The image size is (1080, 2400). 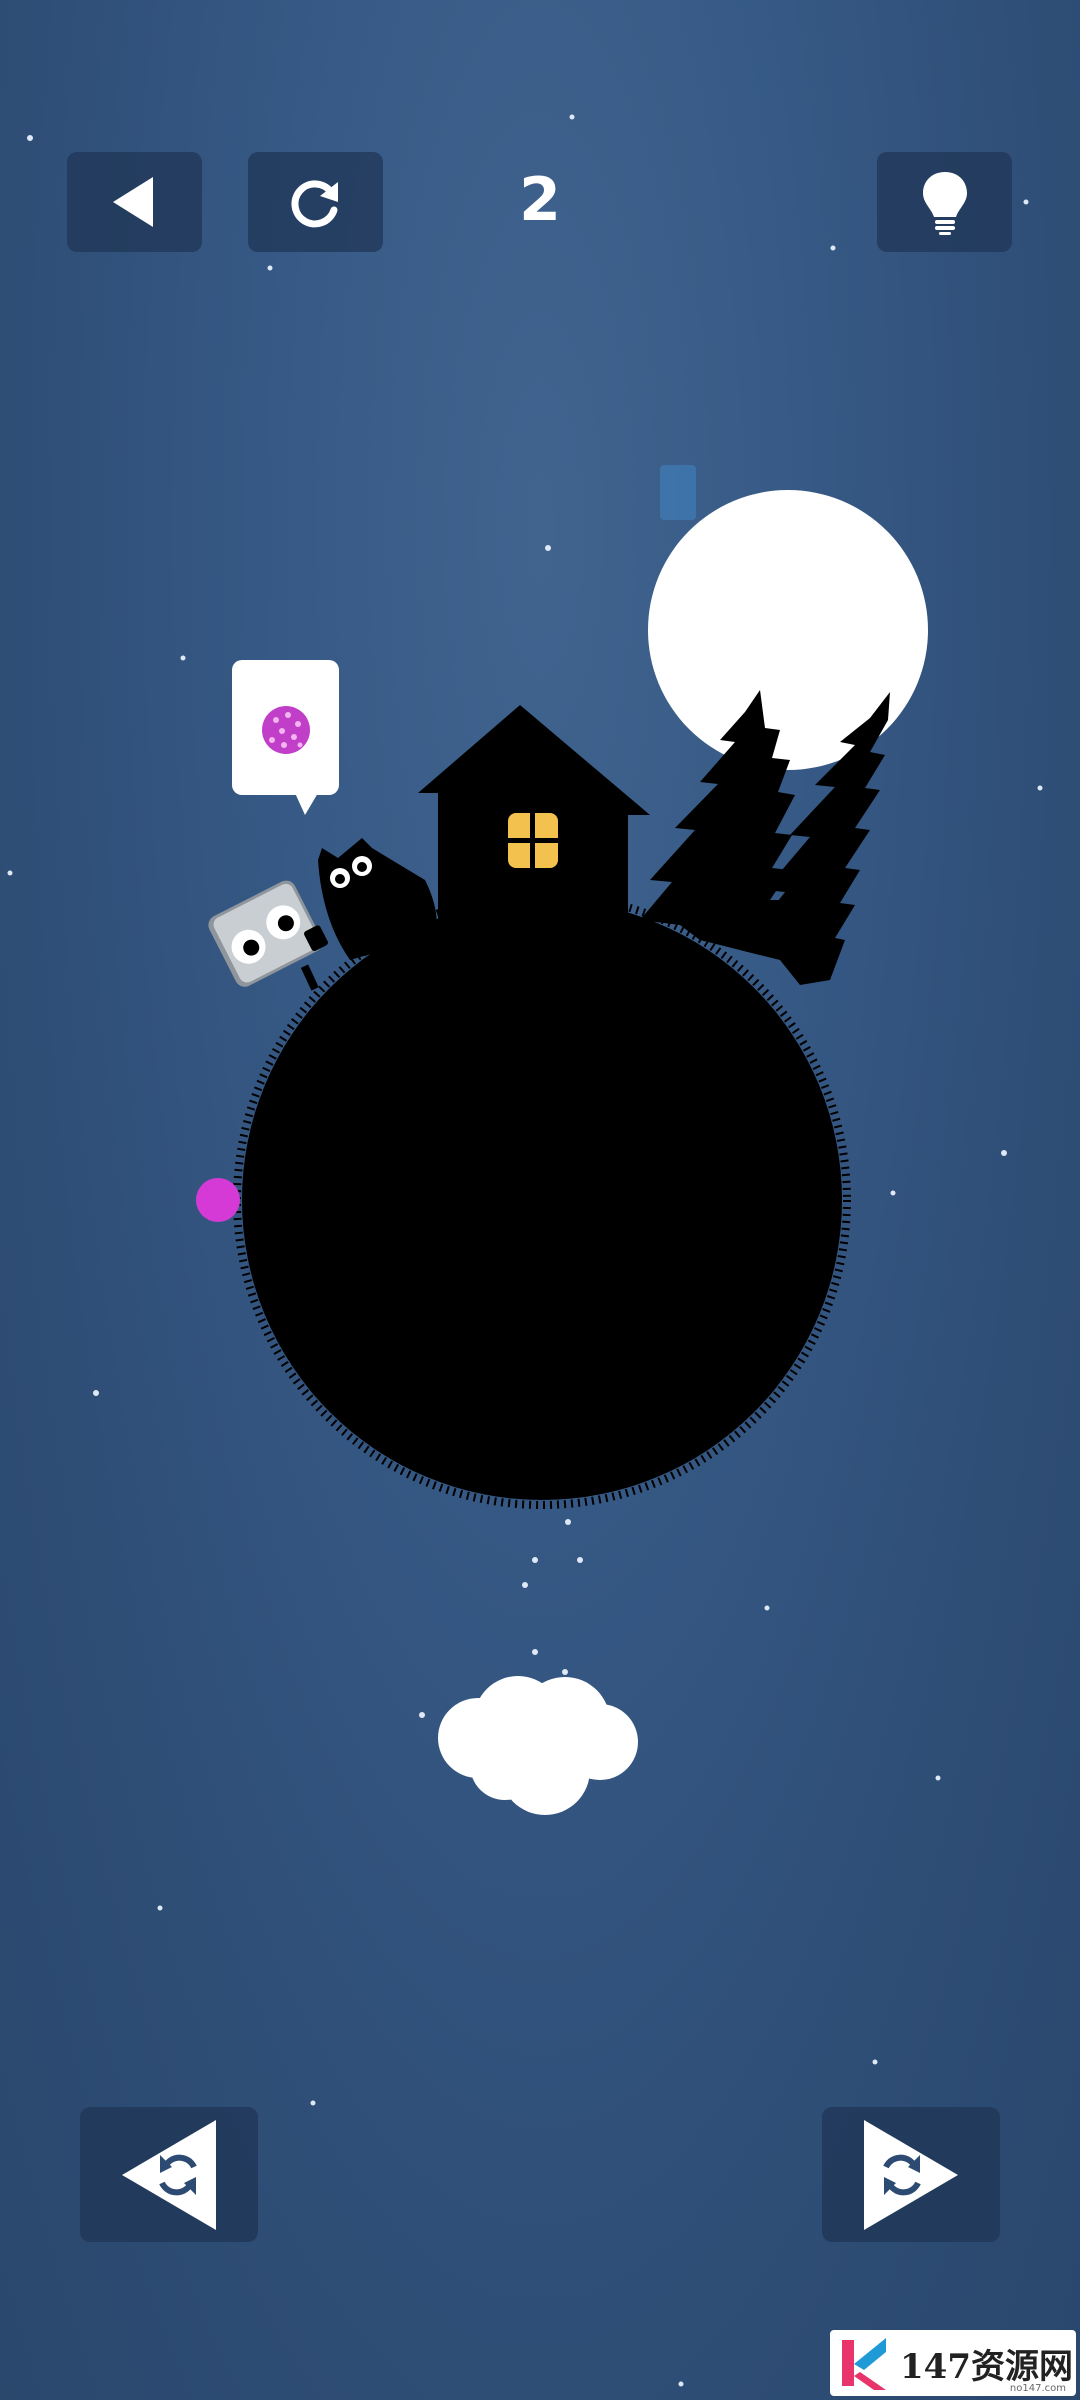 I want to click on hint-button, so click(x=944, y=202).